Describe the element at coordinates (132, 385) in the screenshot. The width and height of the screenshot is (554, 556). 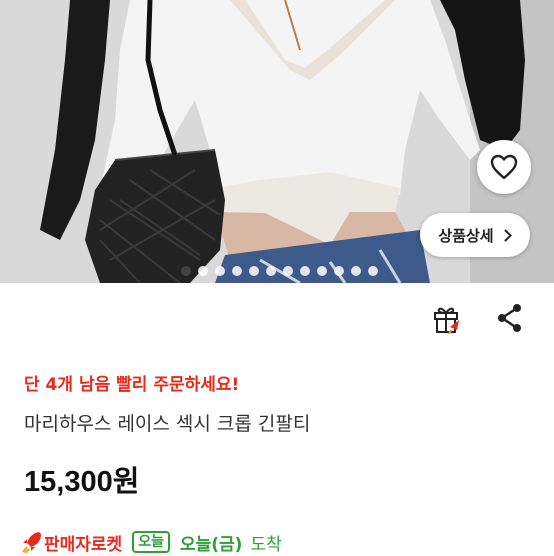
I see `stock-warning: 단 4개 남음 빨리 주문하세요!` at that location.